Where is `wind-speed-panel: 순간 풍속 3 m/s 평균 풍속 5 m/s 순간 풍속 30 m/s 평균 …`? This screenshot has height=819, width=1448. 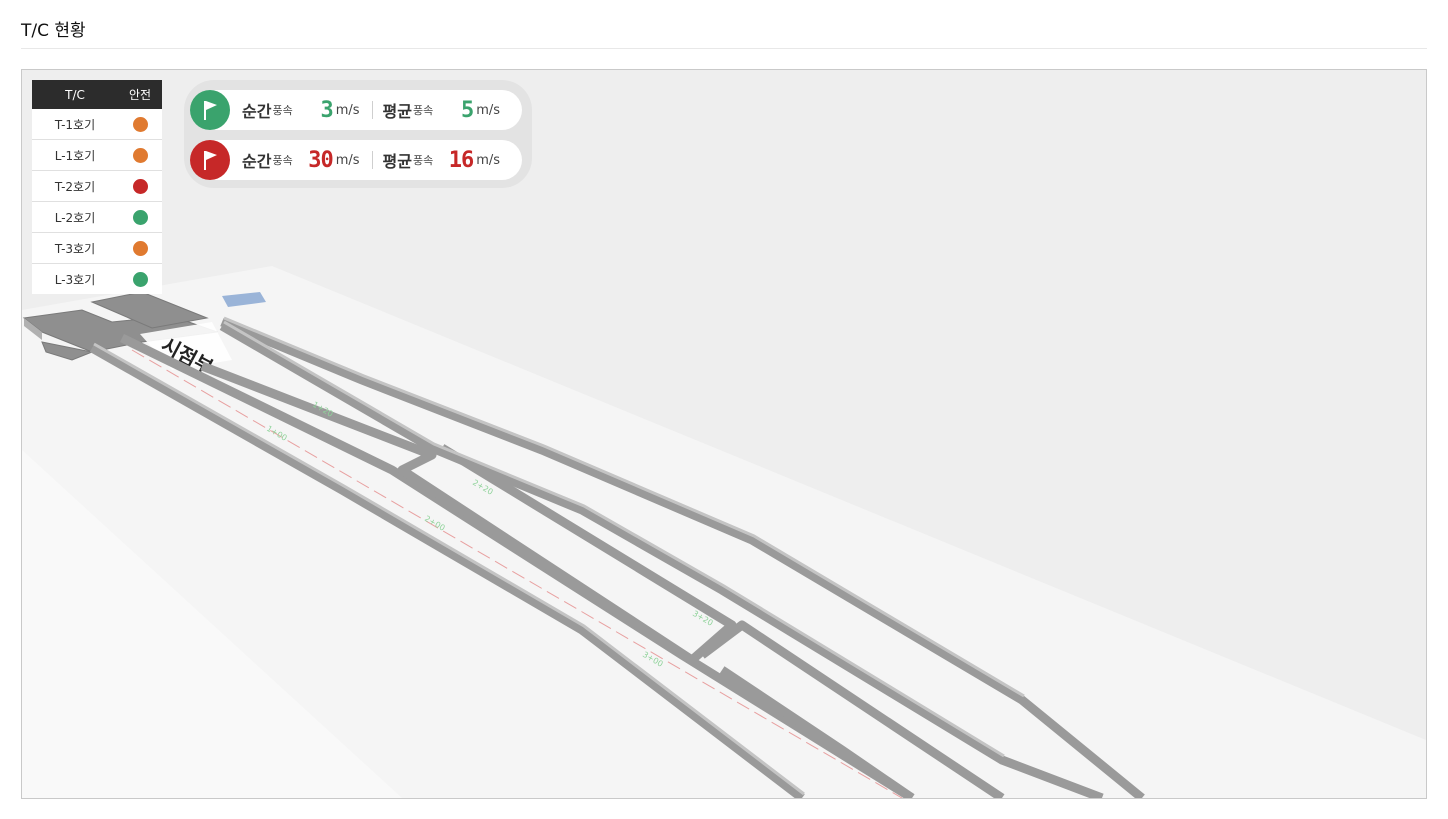
wind-speed-panel: 순간 풍속 3 m/s 평균 풍속 5 m/s 순간 풍속 30 m/s 평균 … is located at coordinates (358, 134).